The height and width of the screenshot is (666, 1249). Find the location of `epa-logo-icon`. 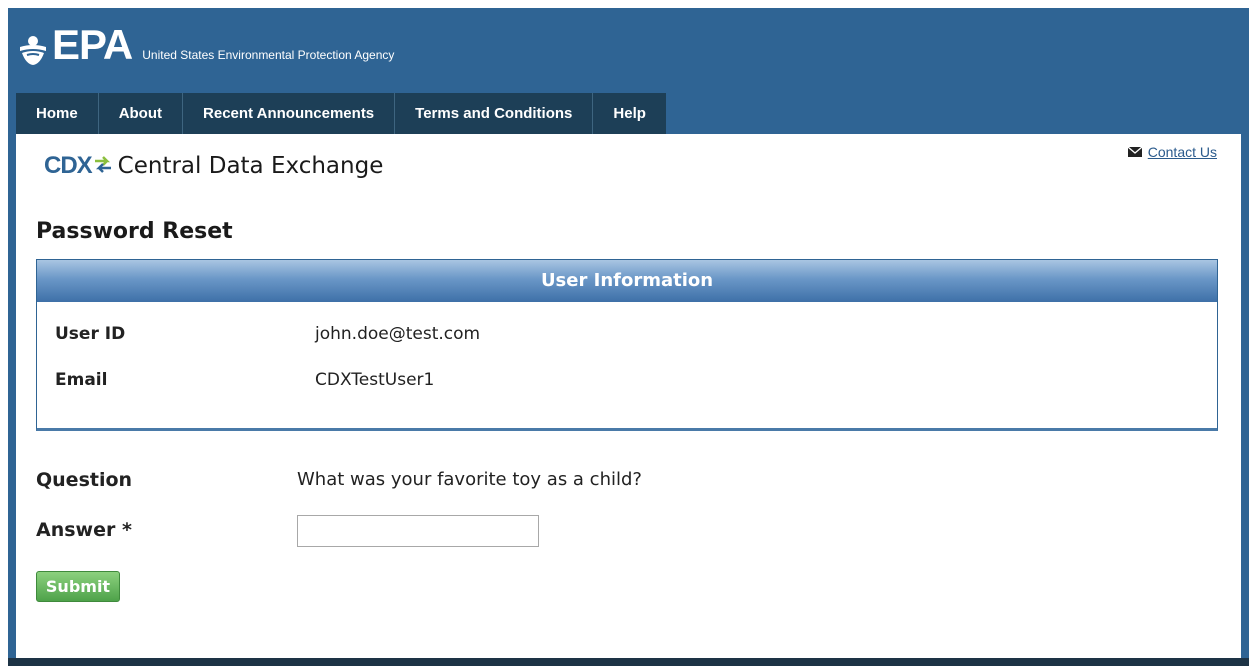

epa-logo-icon is located at coordinates (33, 50).